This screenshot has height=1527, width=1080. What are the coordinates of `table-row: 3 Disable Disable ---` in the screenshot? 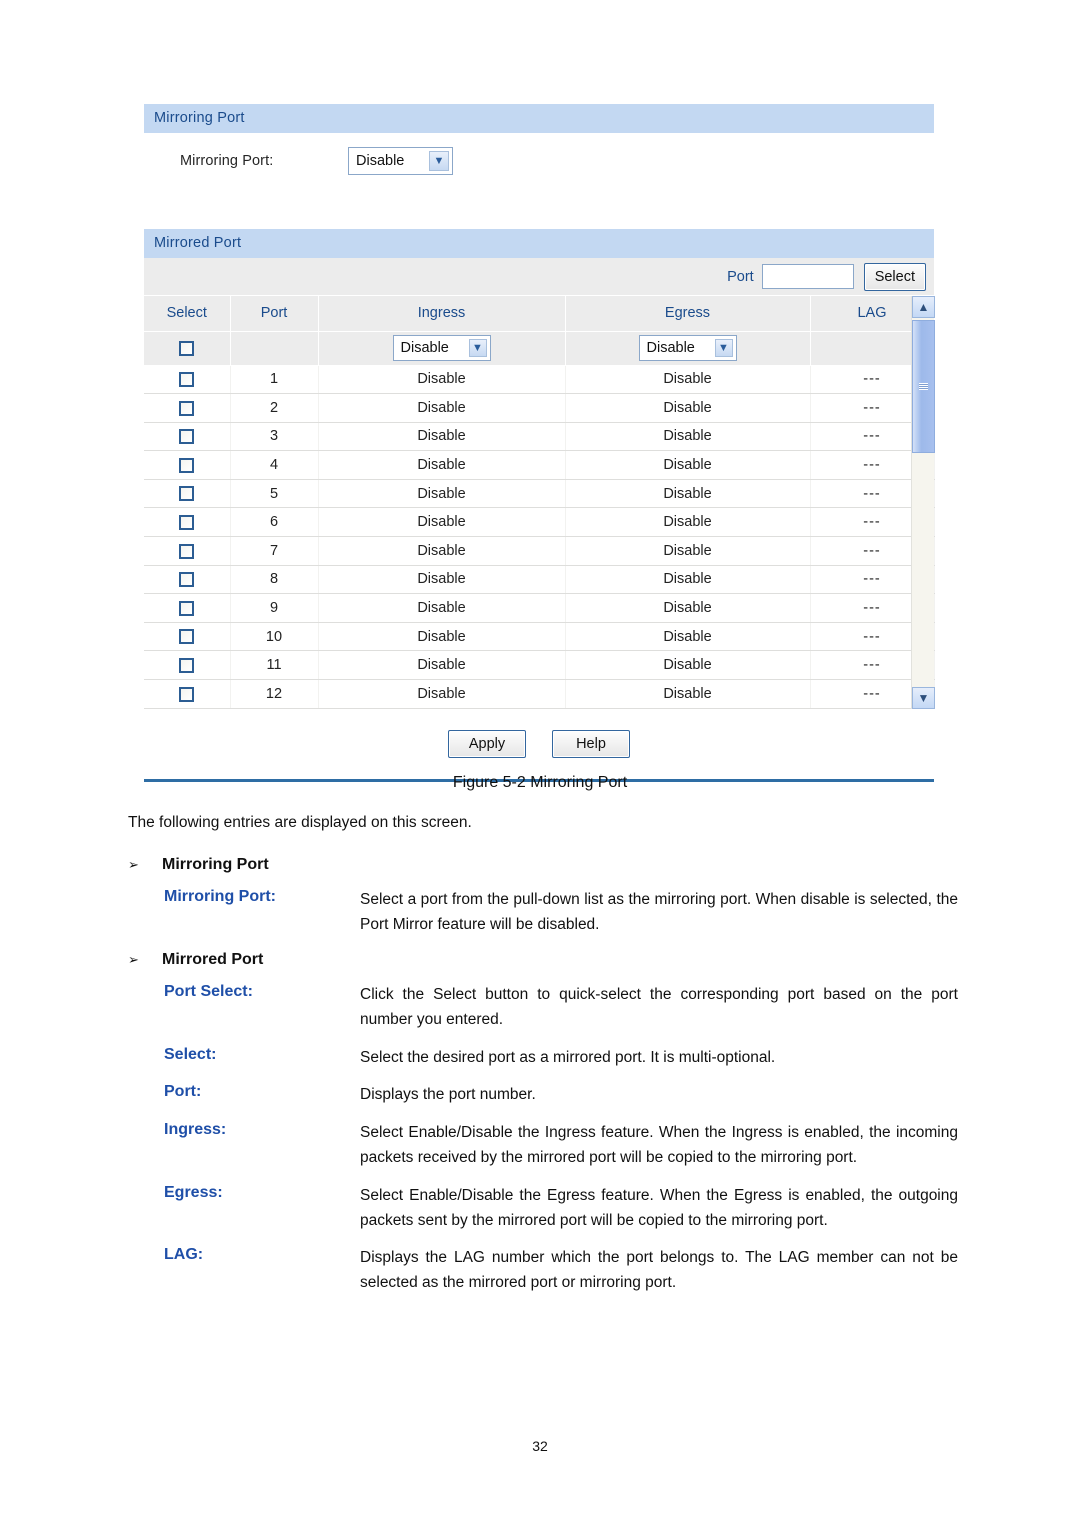 It's located at (539, 437).